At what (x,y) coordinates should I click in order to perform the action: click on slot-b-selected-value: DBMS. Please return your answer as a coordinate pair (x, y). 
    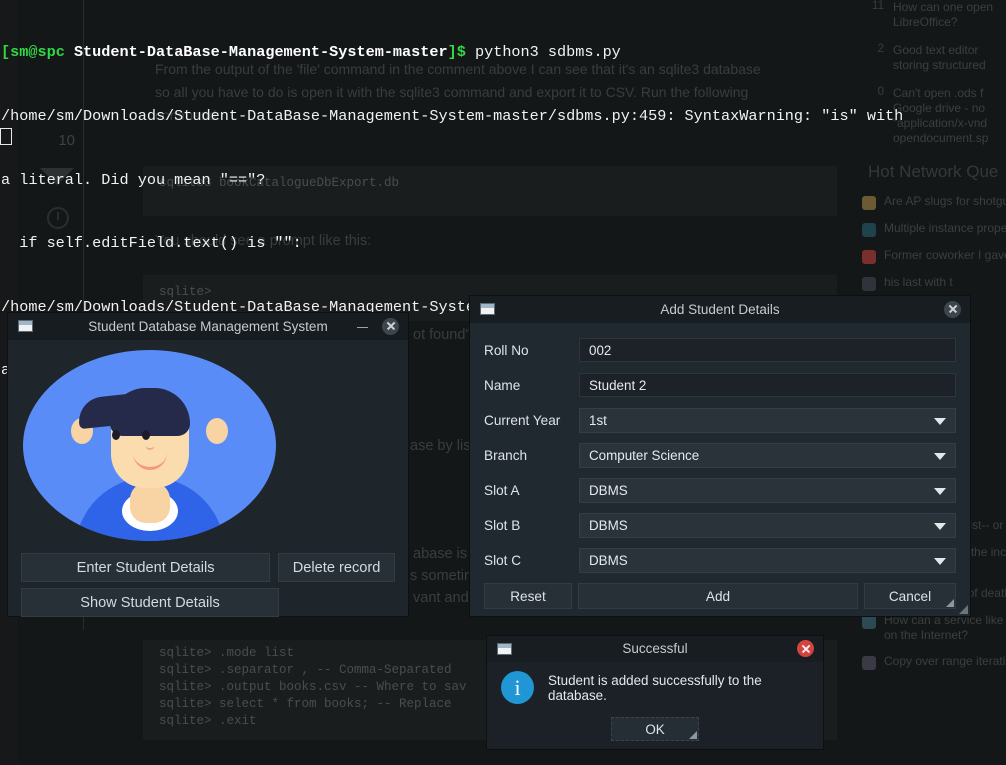
    Looking at the image, I should click on (608, 525).